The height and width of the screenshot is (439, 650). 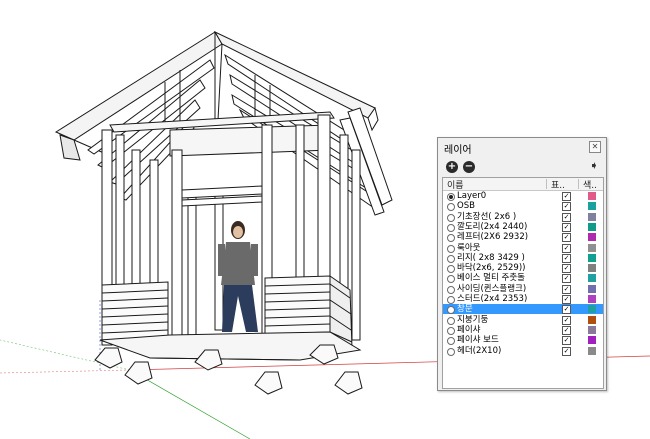 I want to click on layers-list-header: 이름 표.. 색.., so click(x=523, y=184).